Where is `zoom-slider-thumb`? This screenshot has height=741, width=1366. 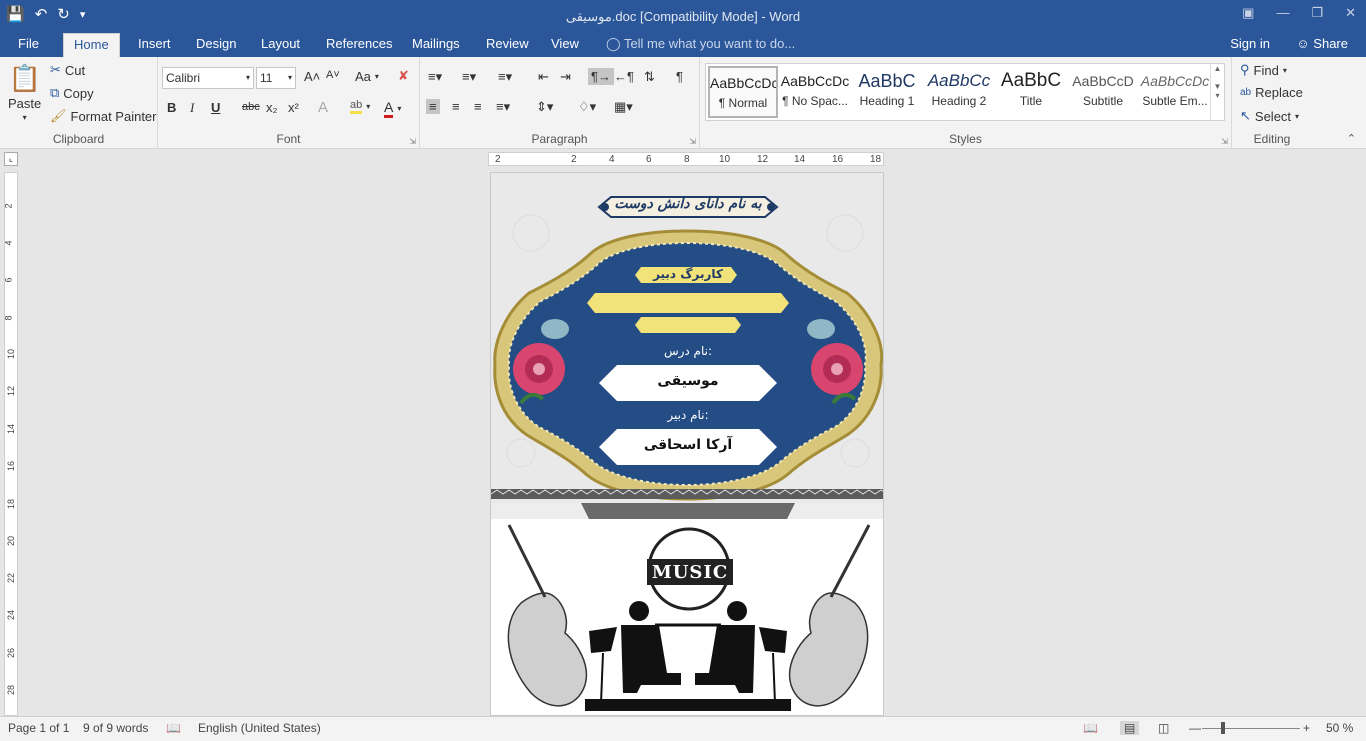
zoom-slider-thumb is located at coordinates (1223, 728).